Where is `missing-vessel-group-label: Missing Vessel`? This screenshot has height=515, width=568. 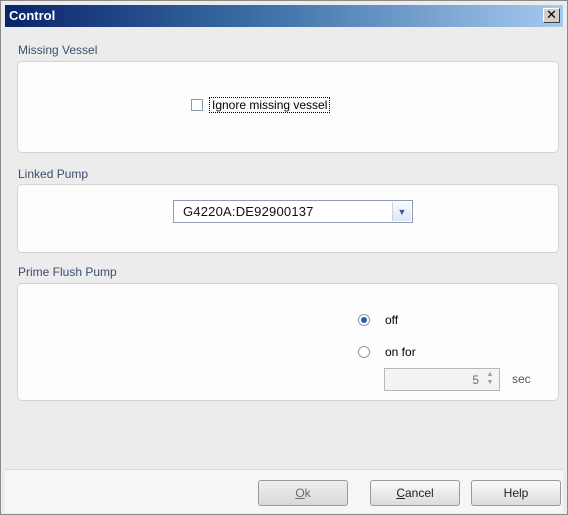
missing-vessel-group-label: Missing Vessel is located at coordinates (58, 50).